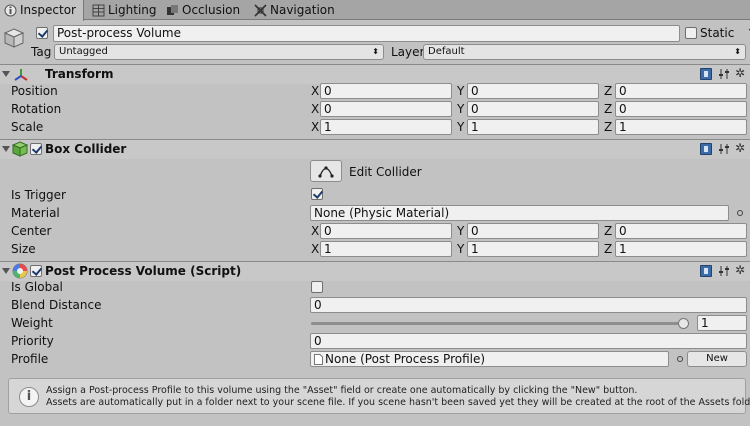 The width and height of the screenshot is (750, 426). What do you see at coordinates (528, 305) in the screenshot?
I see `blend-distance-input: 0` at bounding box center [528, 305].